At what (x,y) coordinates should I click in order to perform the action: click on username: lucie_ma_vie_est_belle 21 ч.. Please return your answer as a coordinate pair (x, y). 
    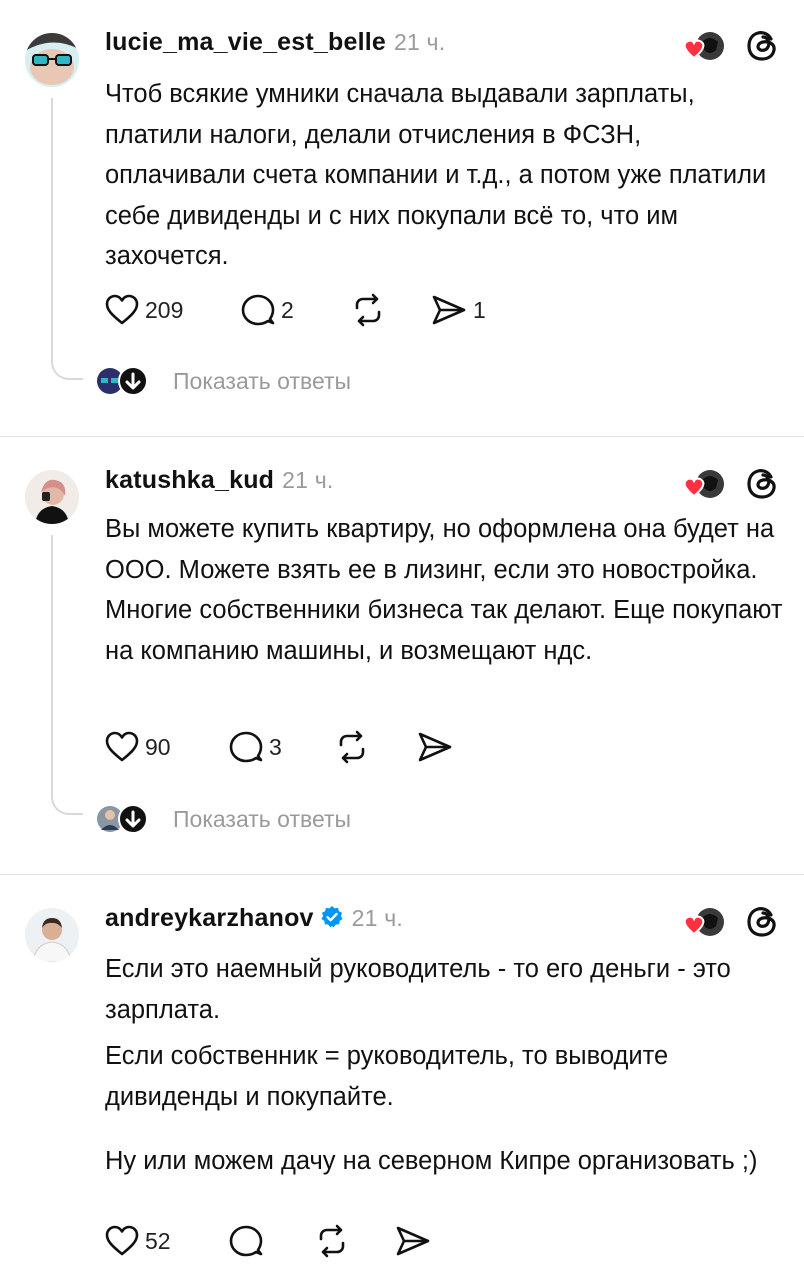
    Looking at the image, I should click on (275, 42).